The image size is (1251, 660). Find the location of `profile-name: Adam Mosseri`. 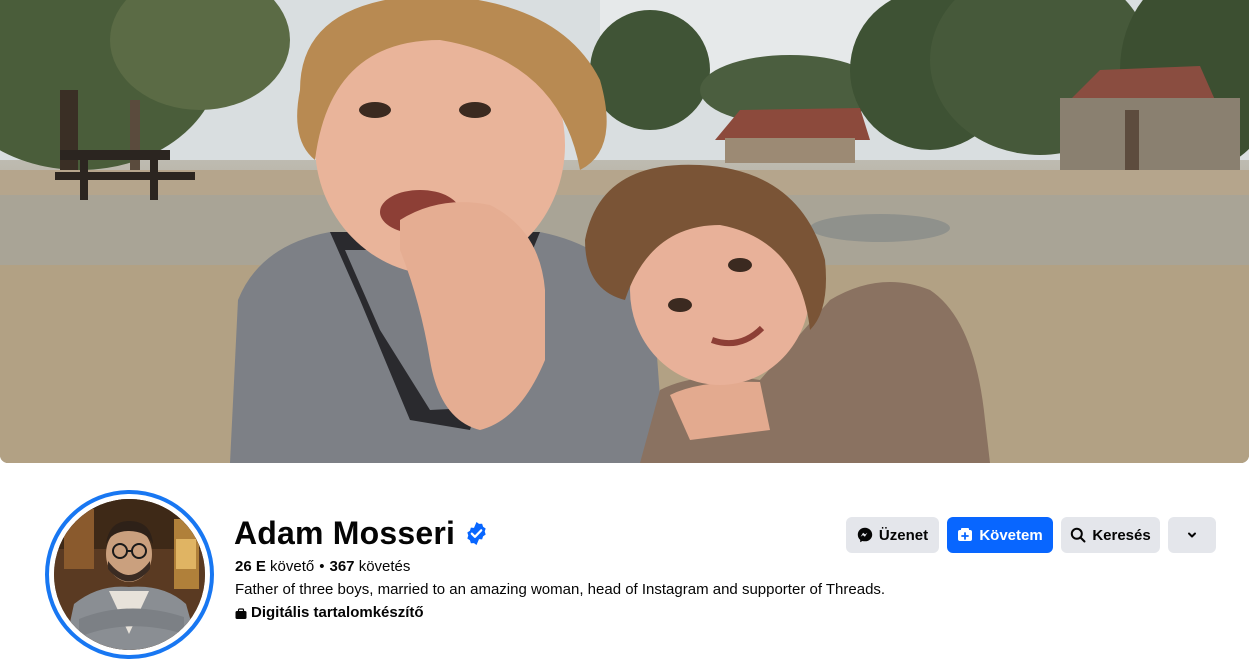

profile-name: Adam Mosseri is located at coordinates (345, 533).